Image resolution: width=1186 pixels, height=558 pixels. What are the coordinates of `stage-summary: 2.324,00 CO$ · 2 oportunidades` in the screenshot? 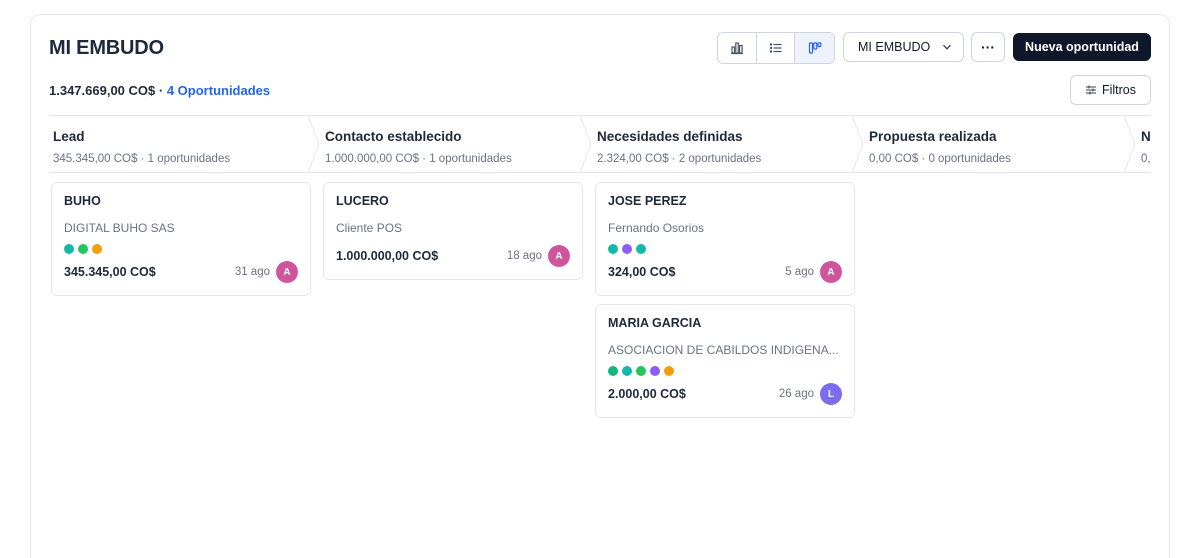 It's located at (679, 159).